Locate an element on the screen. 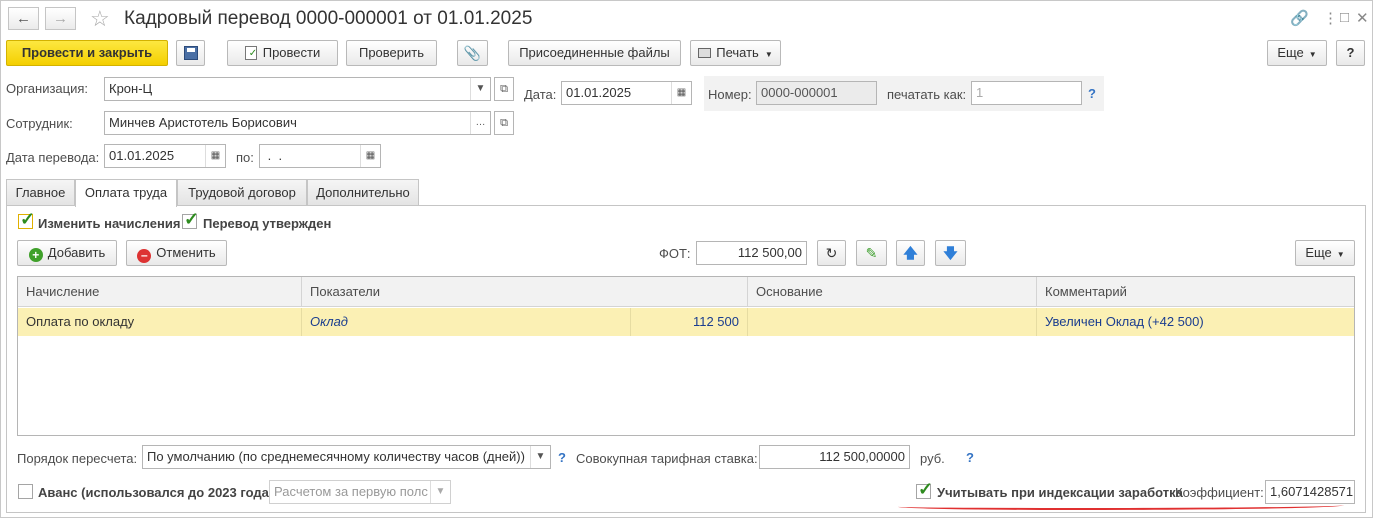 This screenshot has width=1373, height=518. post-document-icon: ✓ is located at coordinates (250, 53).